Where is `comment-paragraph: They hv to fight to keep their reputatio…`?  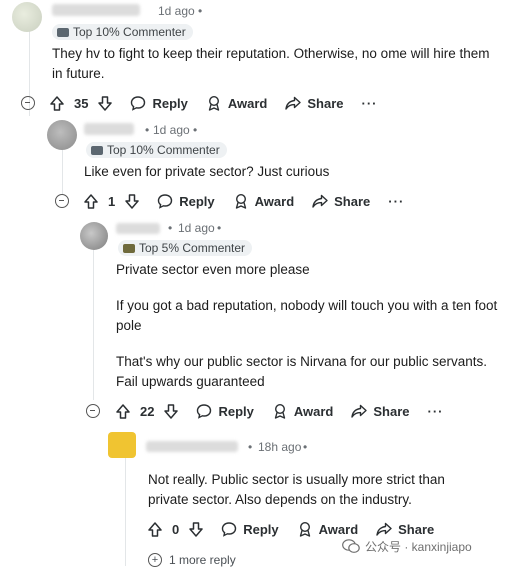 comment-paragraph: They hv to fight to keep their reputatio… is located at coordinates (271, 63).